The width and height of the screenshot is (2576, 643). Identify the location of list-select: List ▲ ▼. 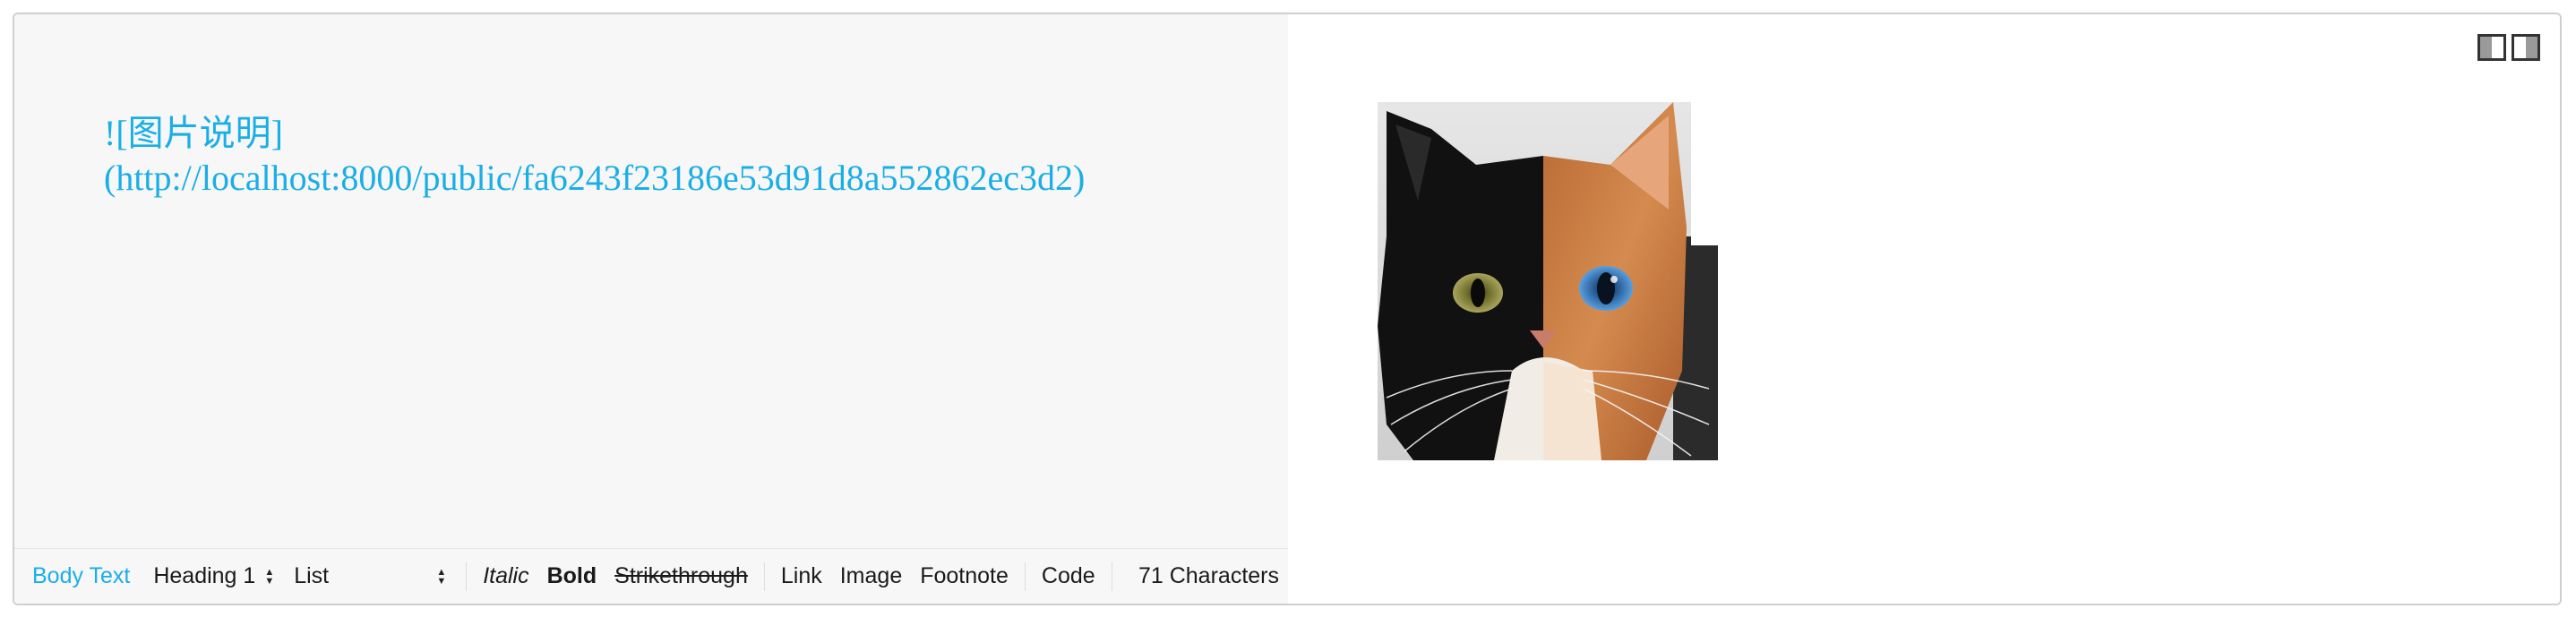
(370, 576).